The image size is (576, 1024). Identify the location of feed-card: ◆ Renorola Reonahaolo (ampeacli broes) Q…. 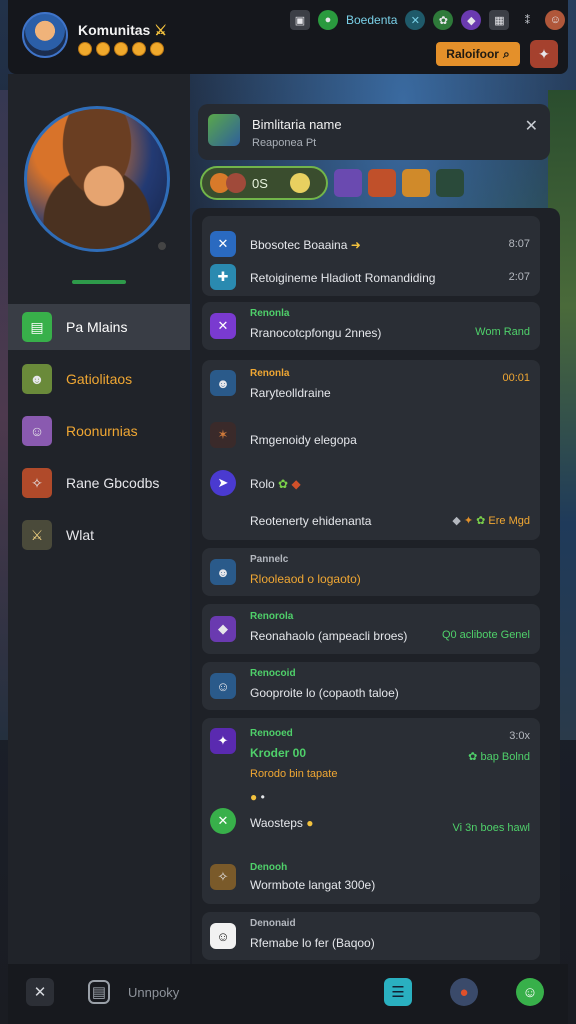
(371, 629).